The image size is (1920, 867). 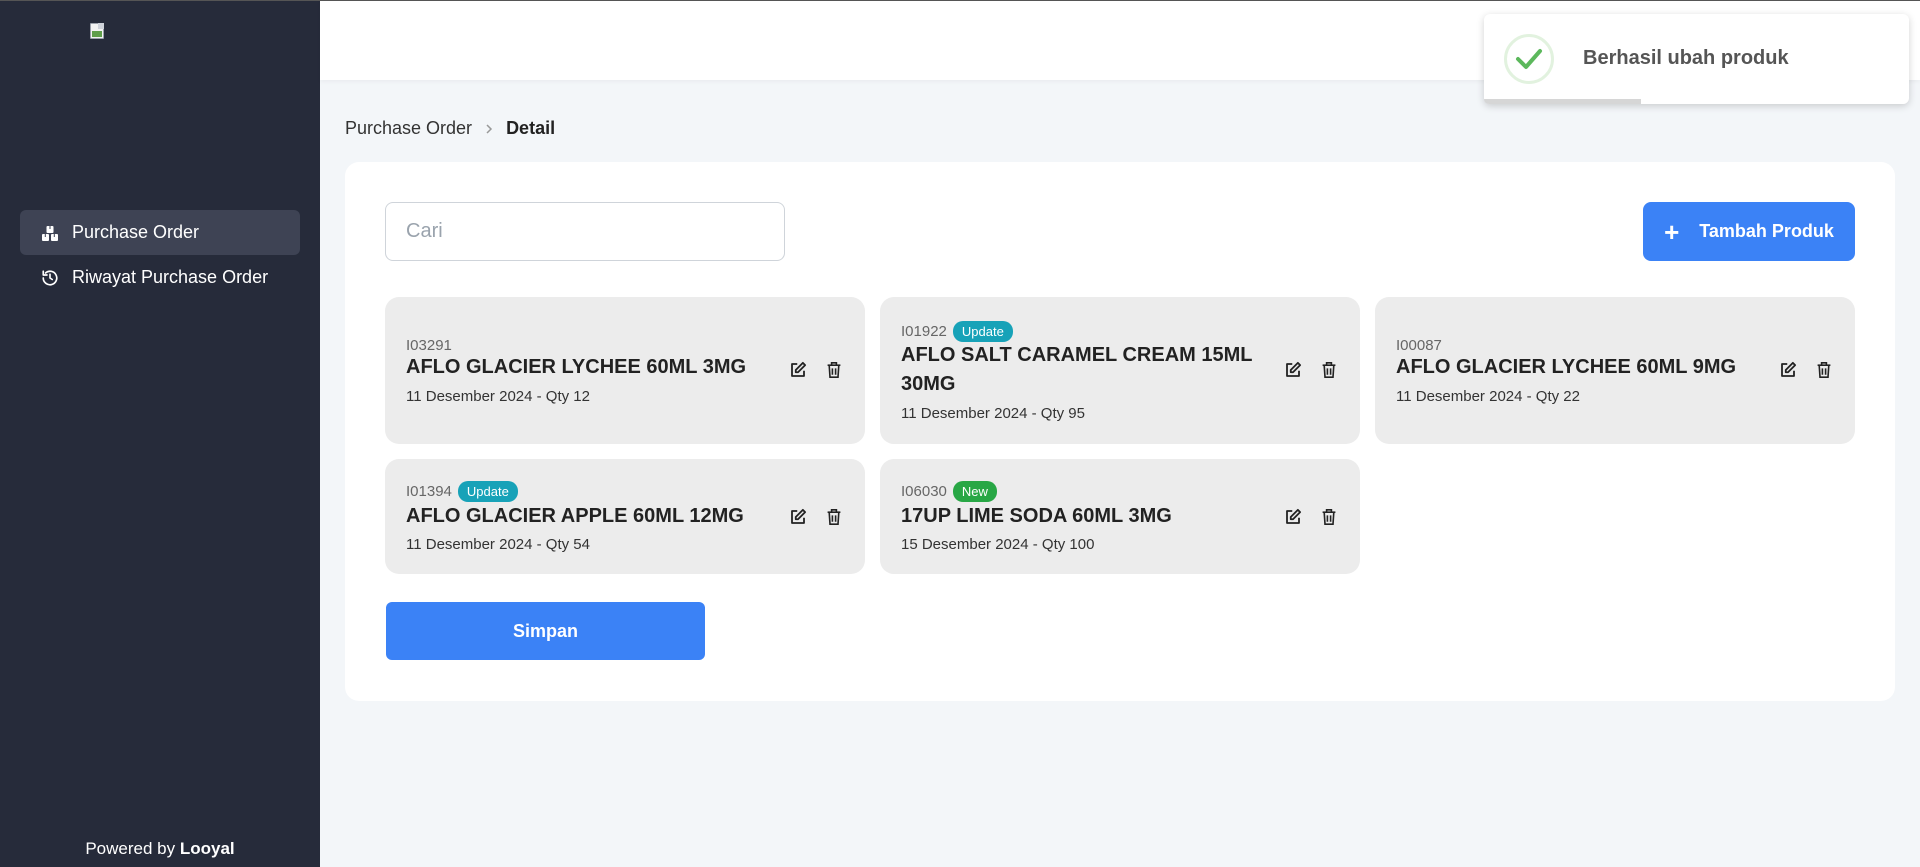 I want to click on product-code: I03291, so click(x=429, y=345).